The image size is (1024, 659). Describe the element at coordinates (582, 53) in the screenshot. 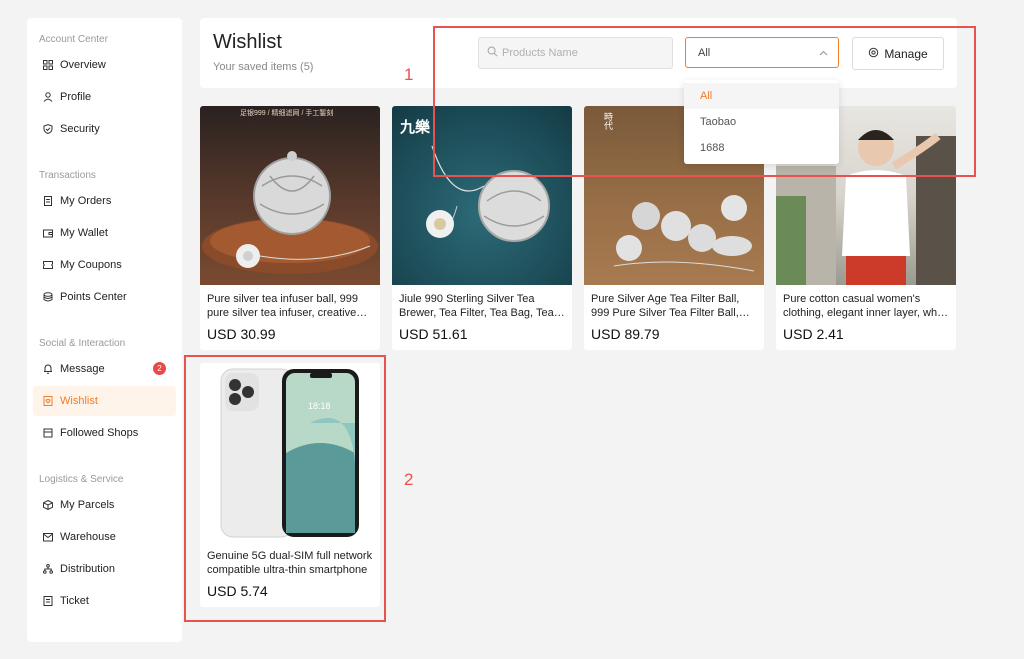

I see `search-input` at that location.